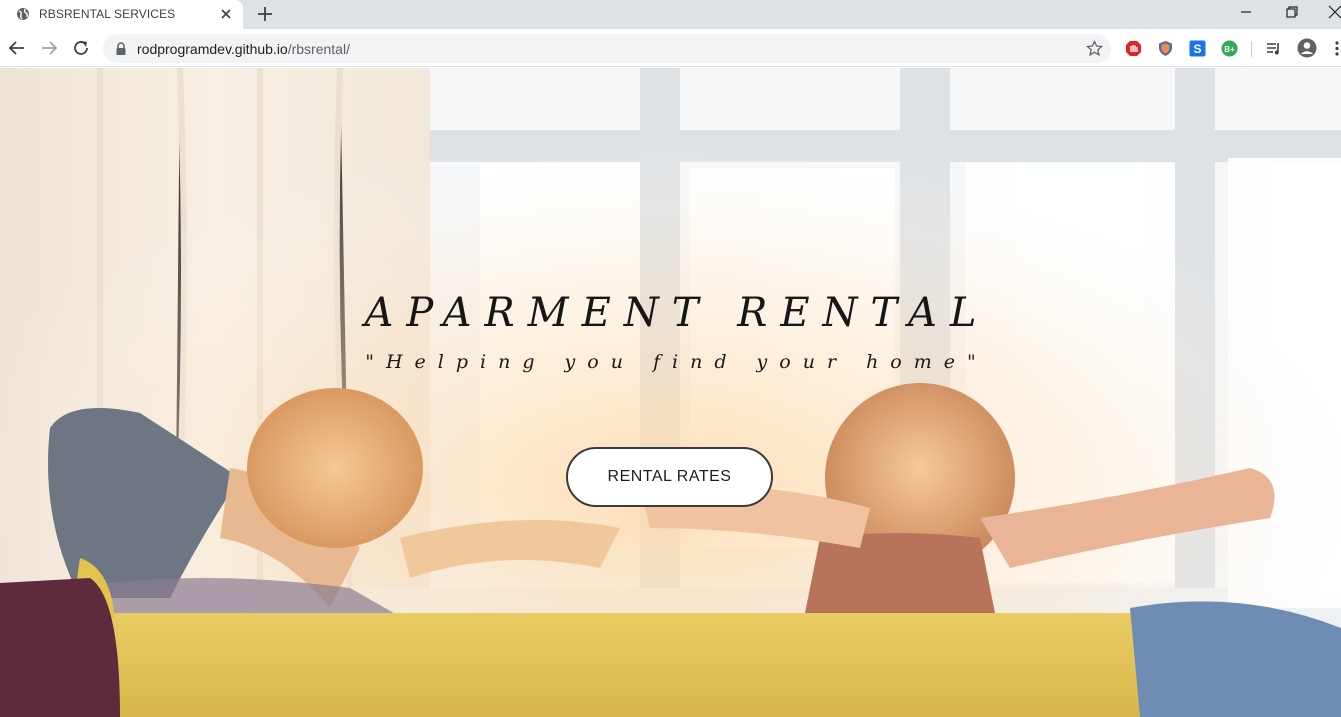 Image resolution: width=1341 pixels, height=717 pixels. What do you see at coordinates (212, 49) in the screenshot?
I see `url-host: rodprogramdev.github.io` at bounding box center [212, 49].